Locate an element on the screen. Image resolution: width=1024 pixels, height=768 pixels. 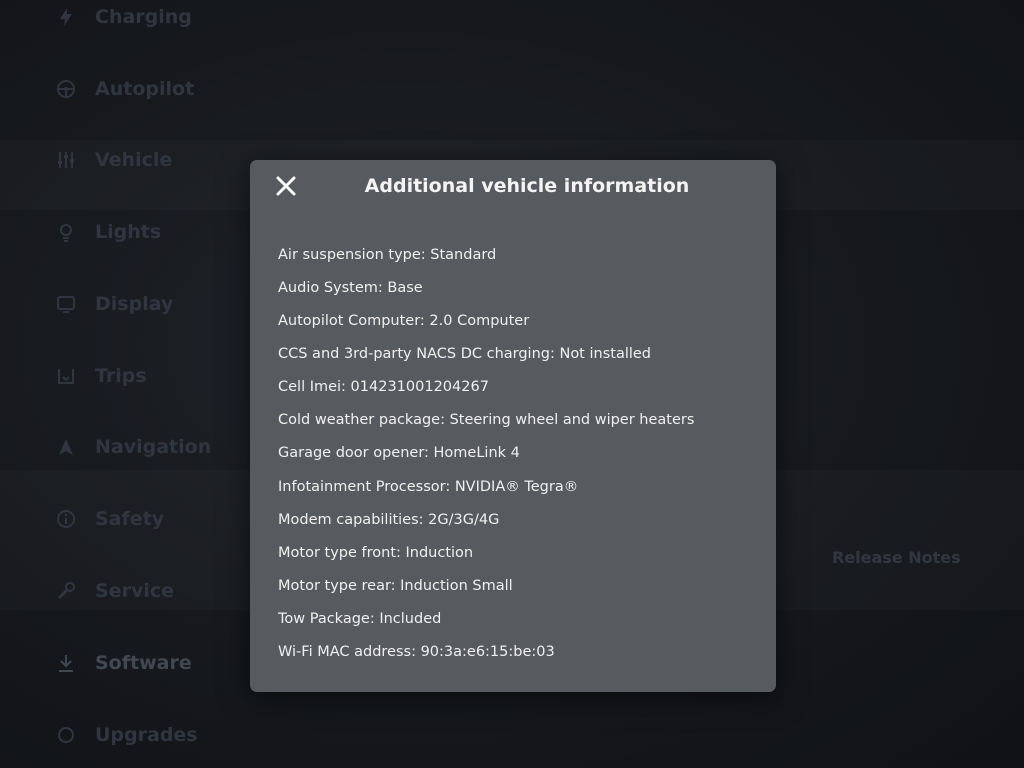
info-row-tow-package: Tow Package: Included is located at coordinates (360, 618).